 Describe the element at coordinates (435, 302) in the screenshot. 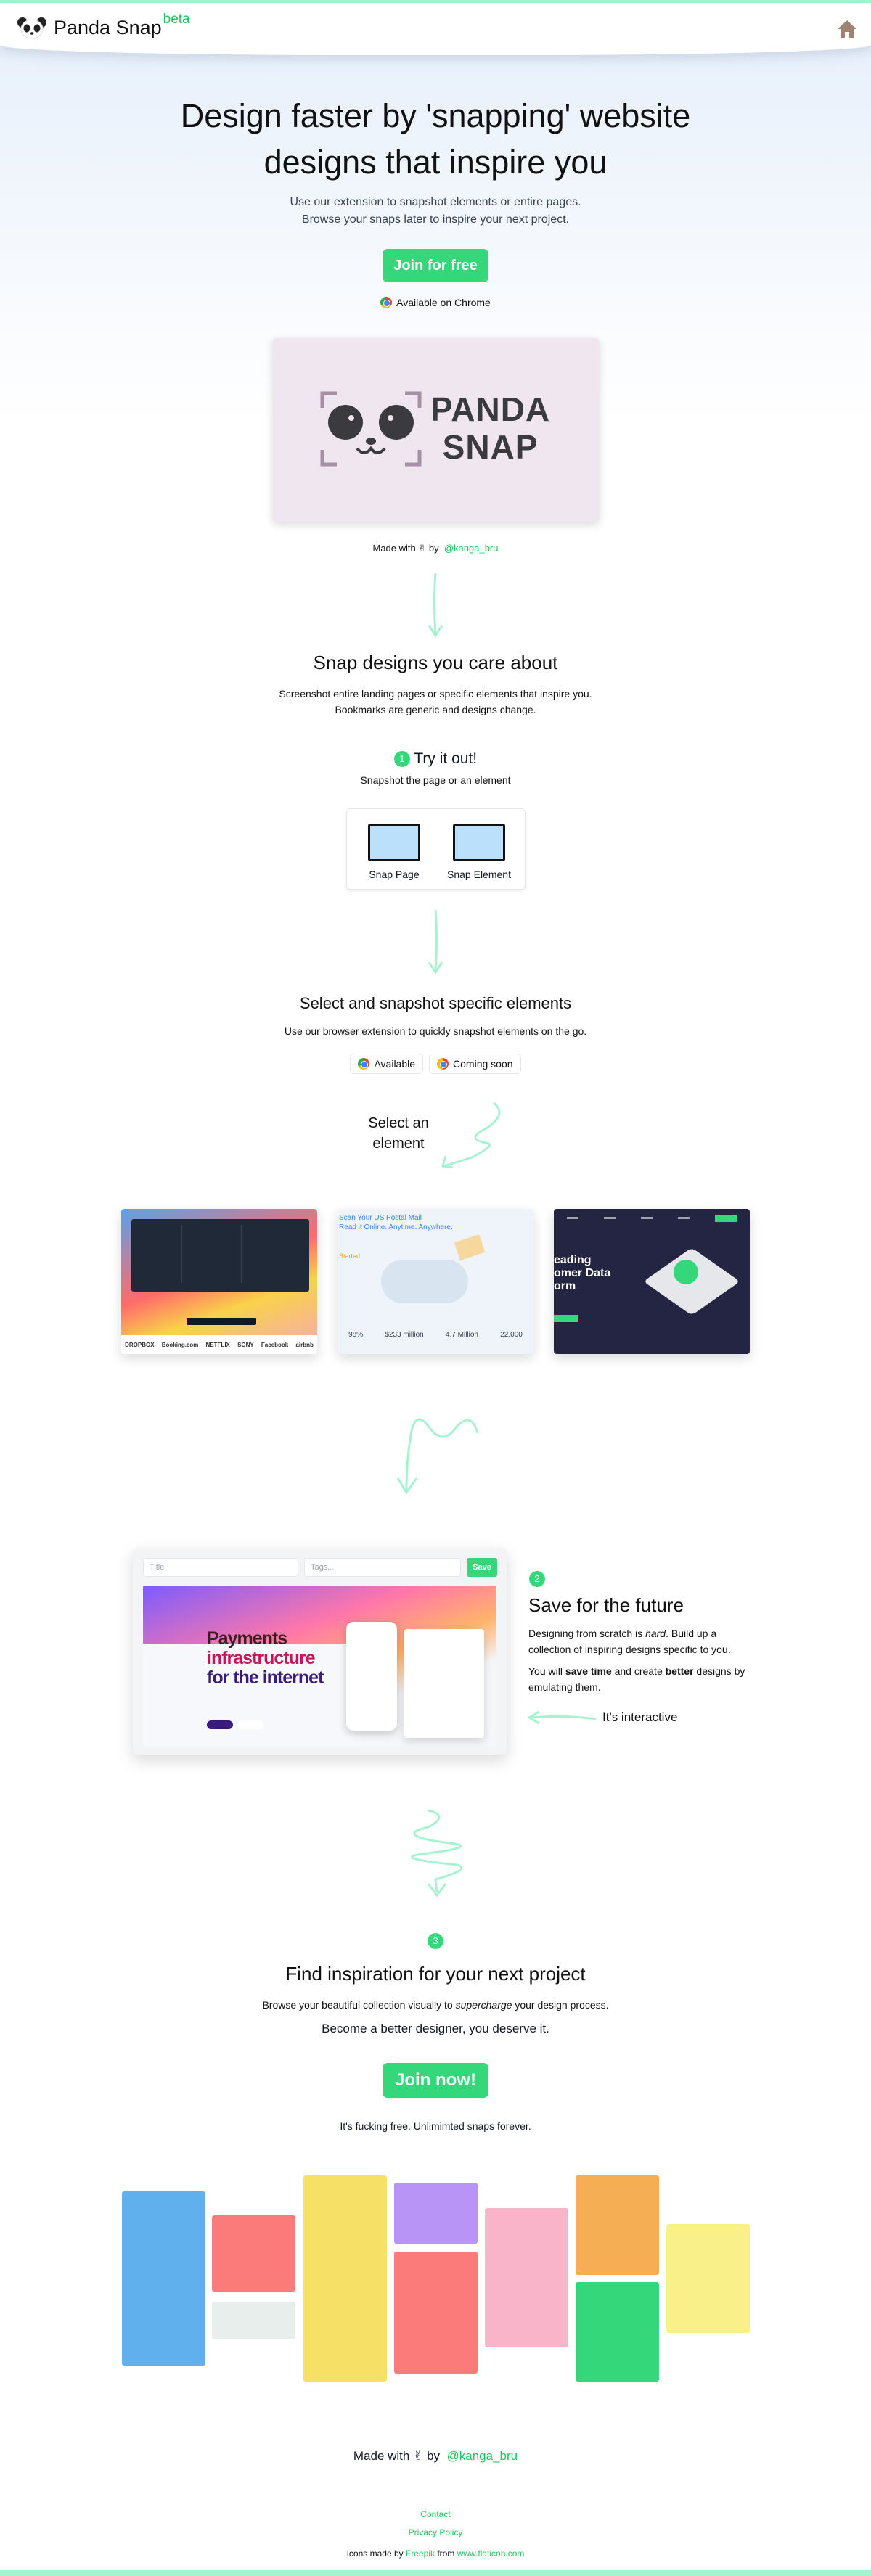

I see `available-on-chrome: Available on Chrome` at that location.